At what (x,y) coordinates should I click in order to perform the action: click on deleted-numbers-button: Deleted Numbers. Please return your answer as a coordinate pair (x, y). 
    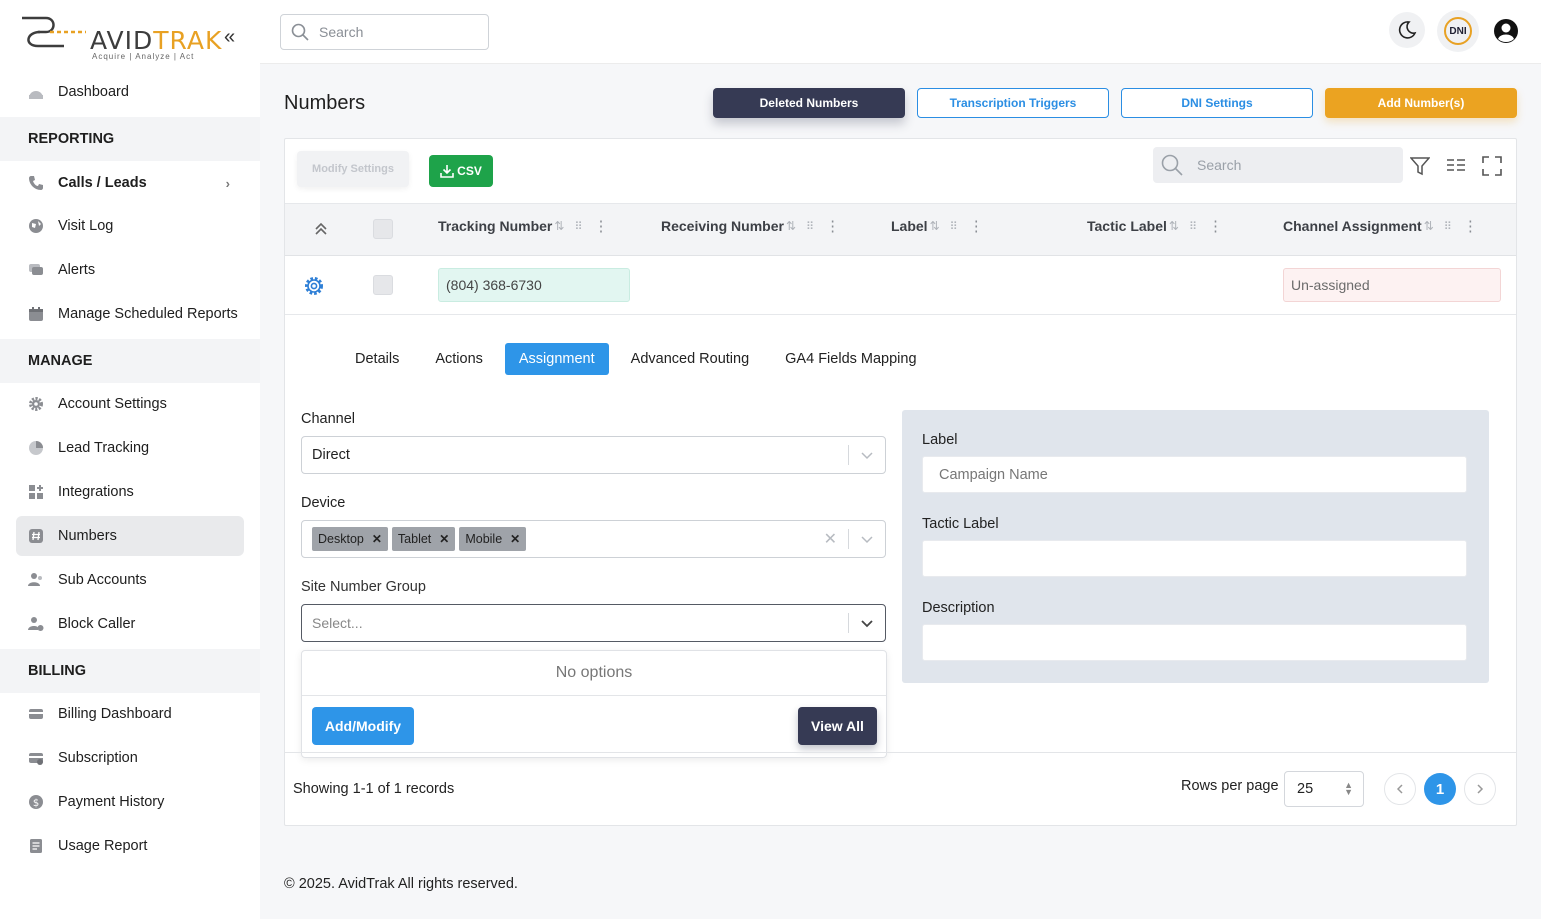
    Looking at the image, I should click on (809, 103).